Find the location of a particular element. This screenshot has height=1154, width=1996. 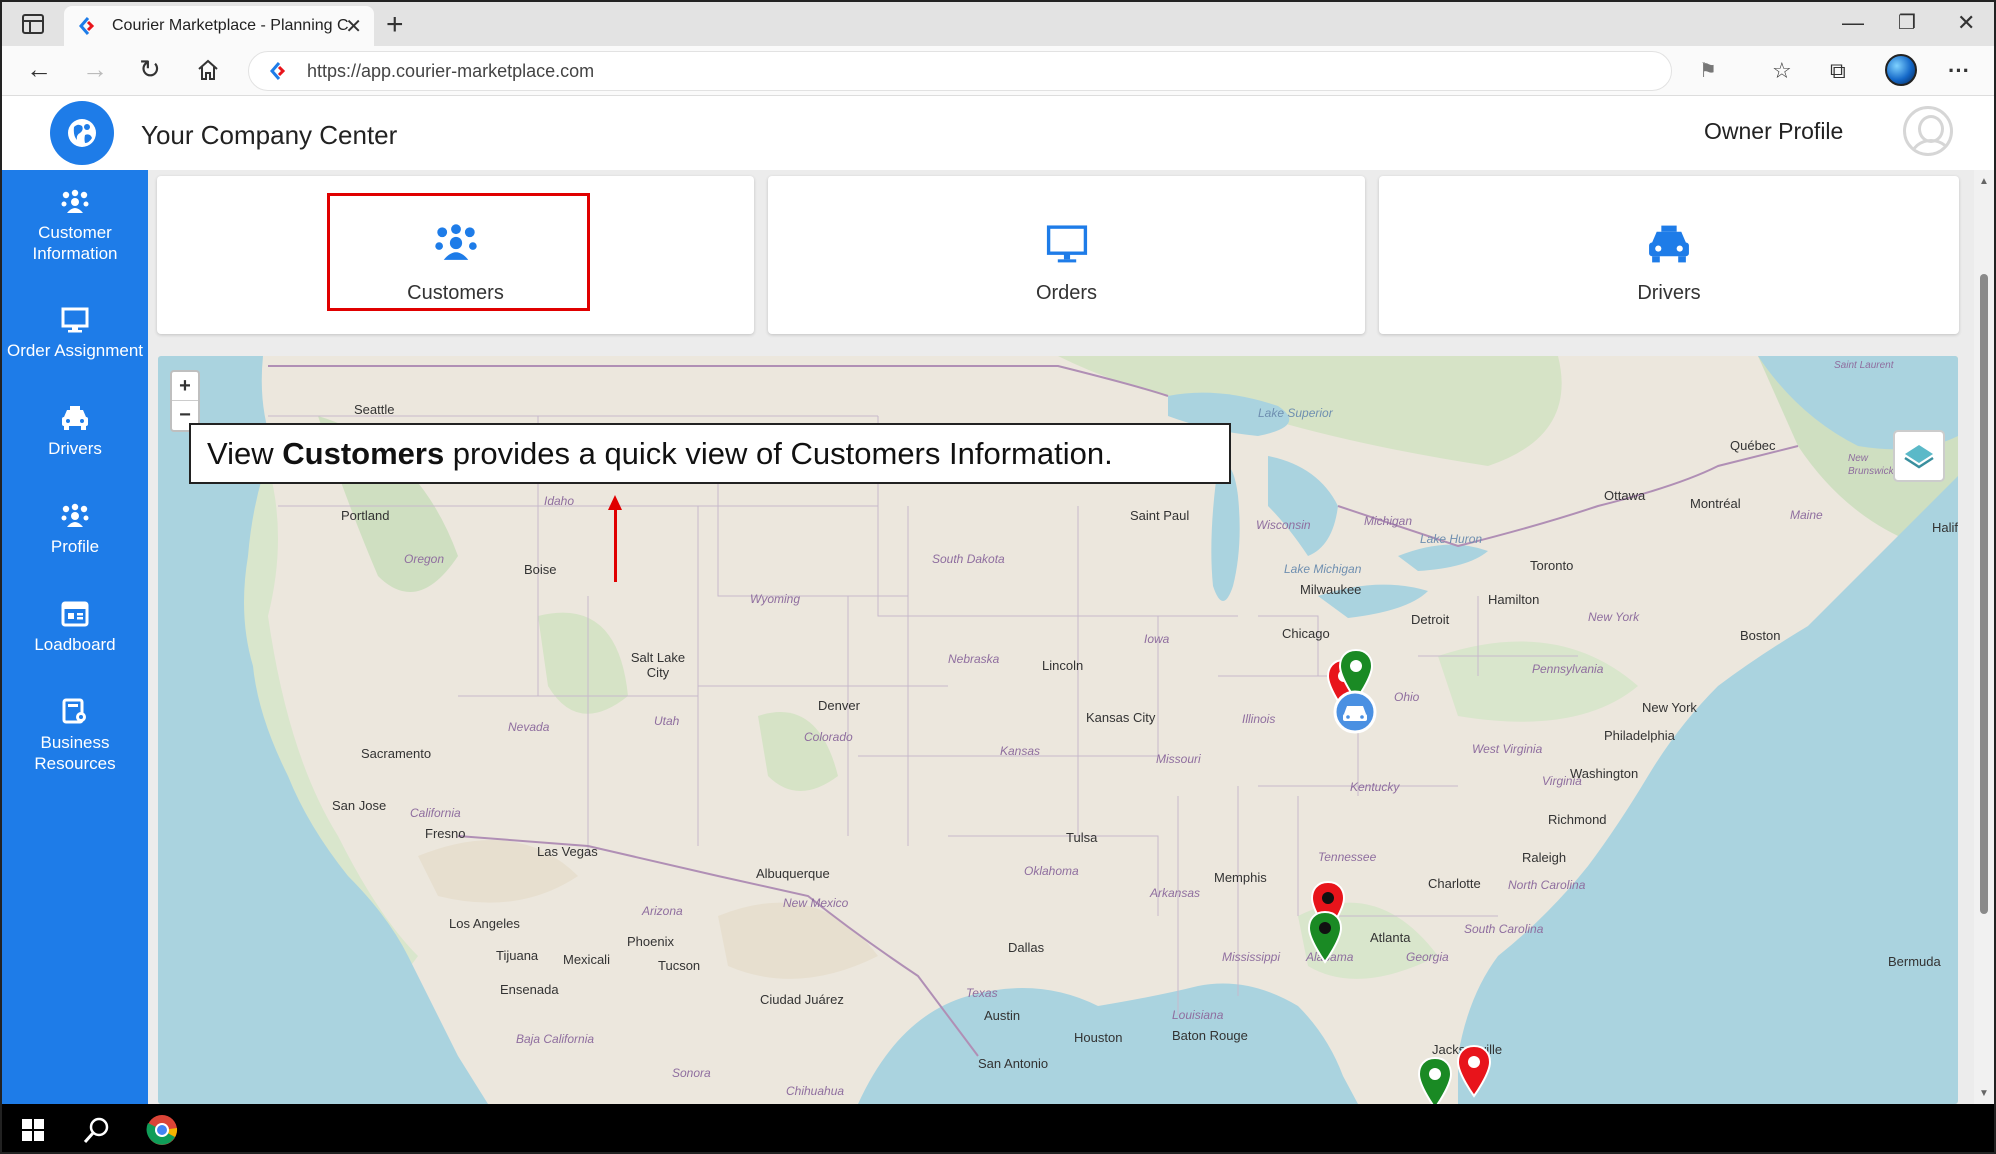

scroll-down-icon: ▼ is located at coordinates (1984, 1093).